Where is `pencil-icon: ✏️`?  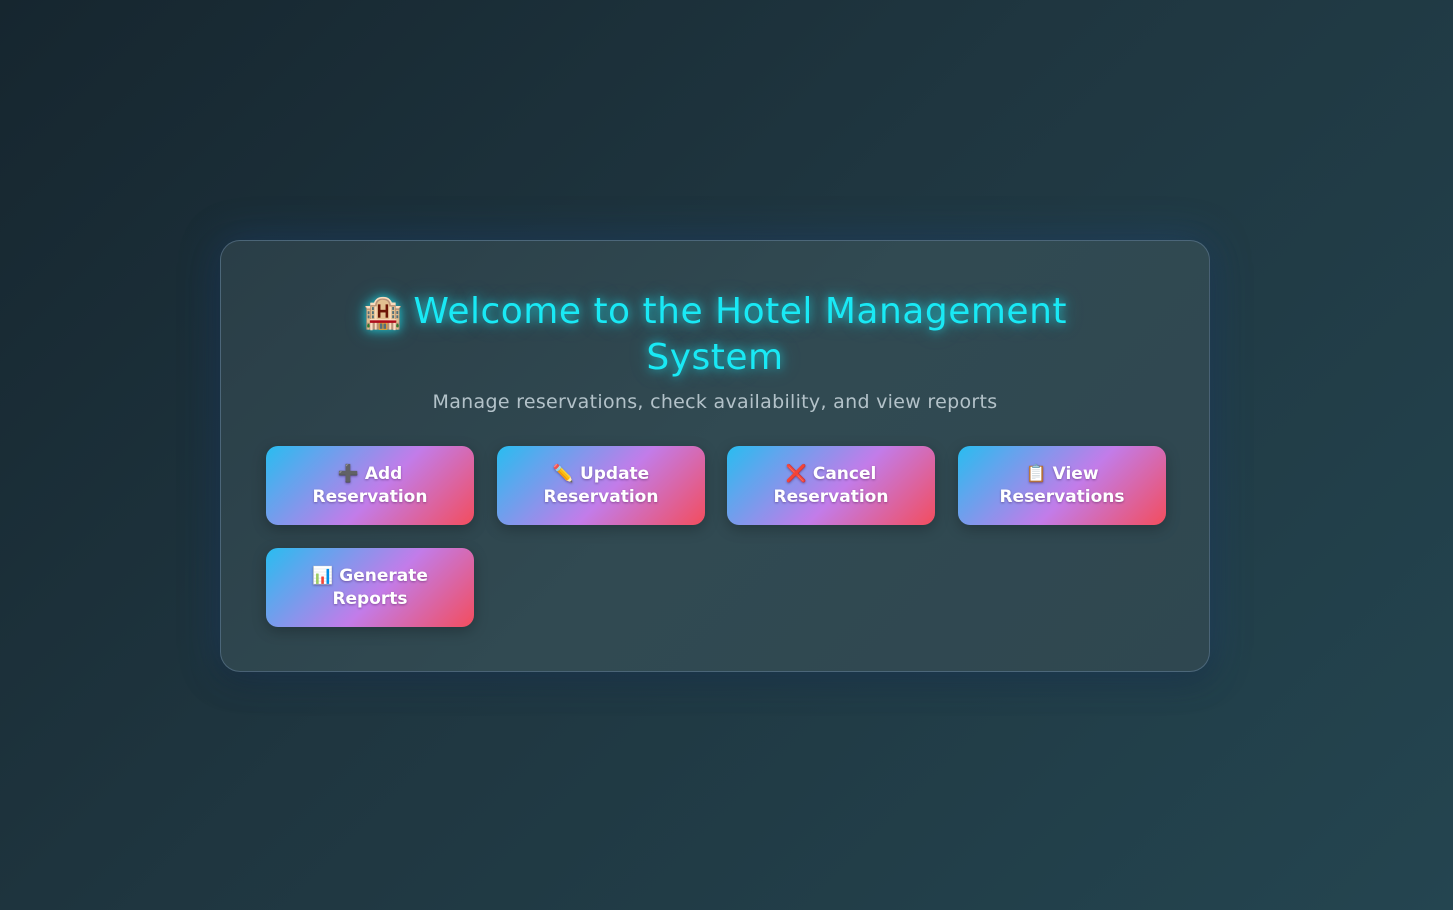
pencil-icon: ✏️ is located at coordinates (563, 473).